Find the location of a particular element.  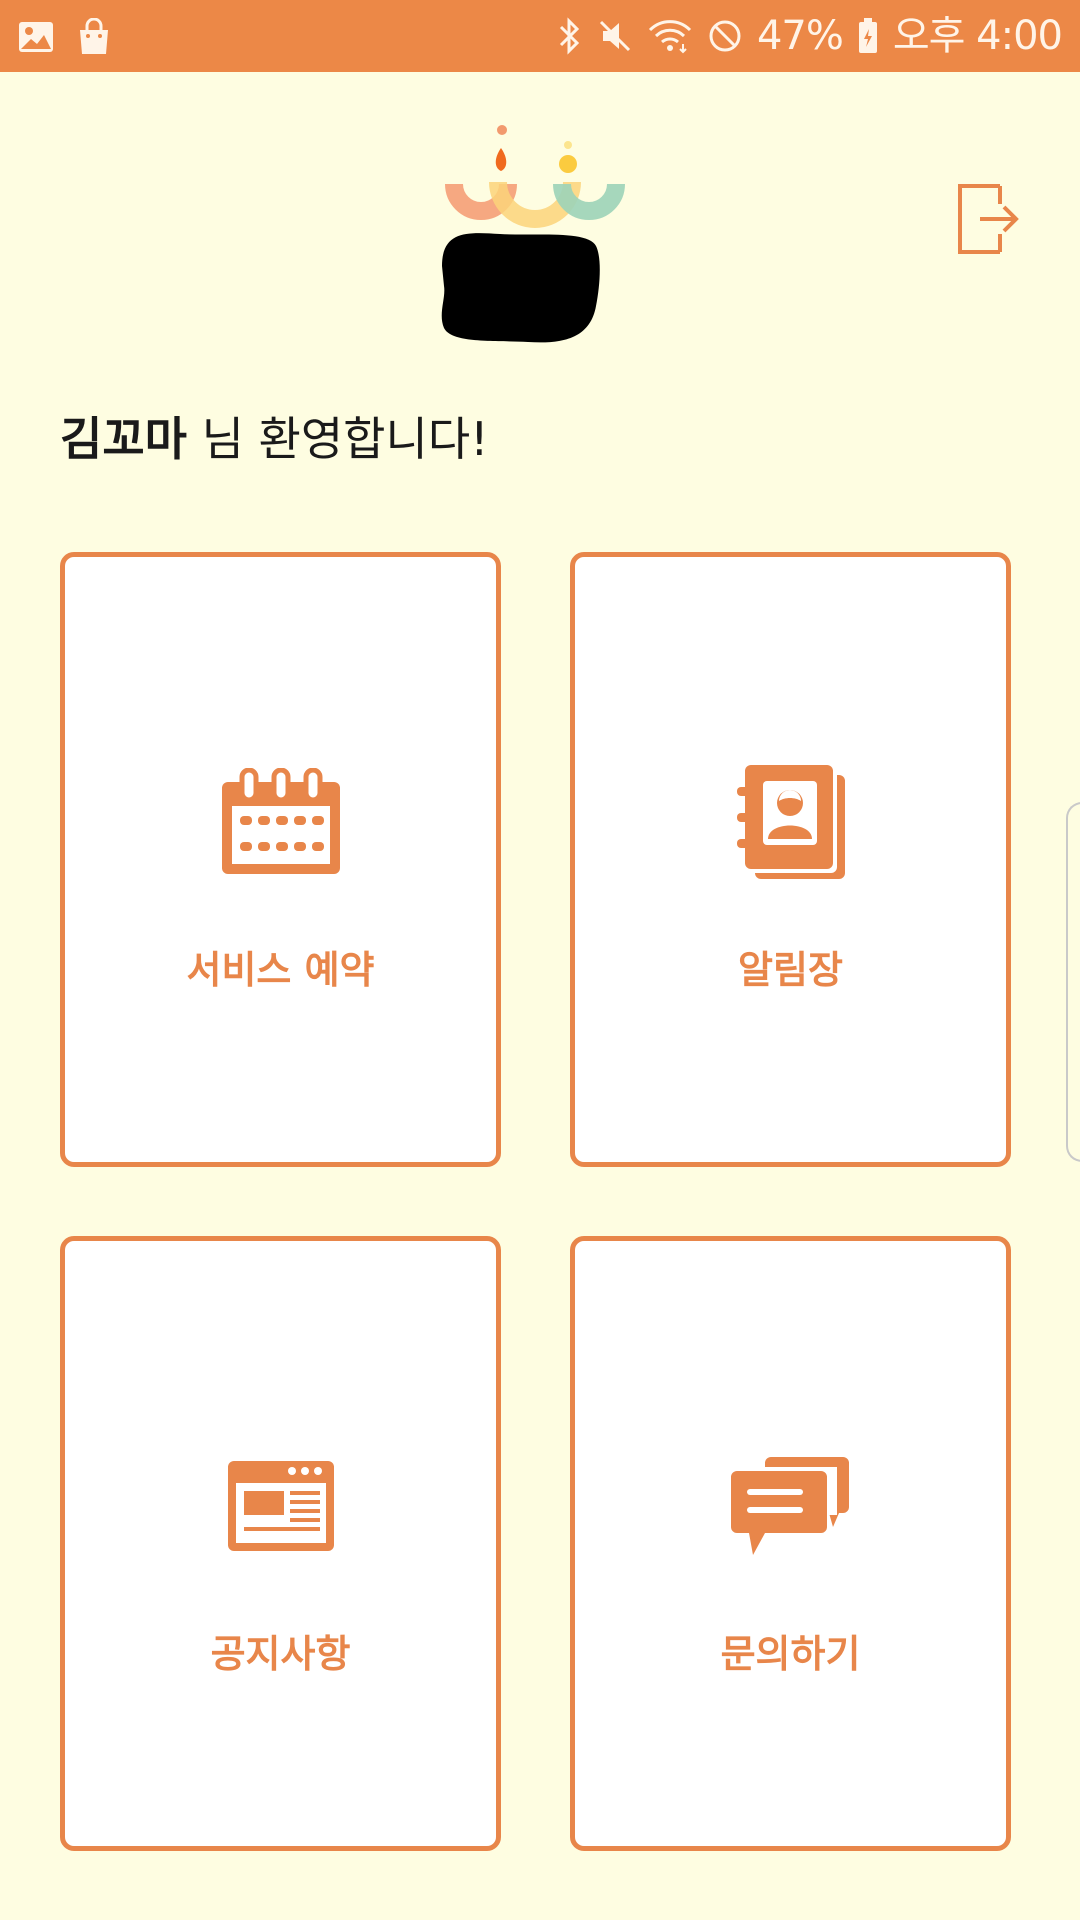

news-browser-icon is located at coordinates (281, 1506).